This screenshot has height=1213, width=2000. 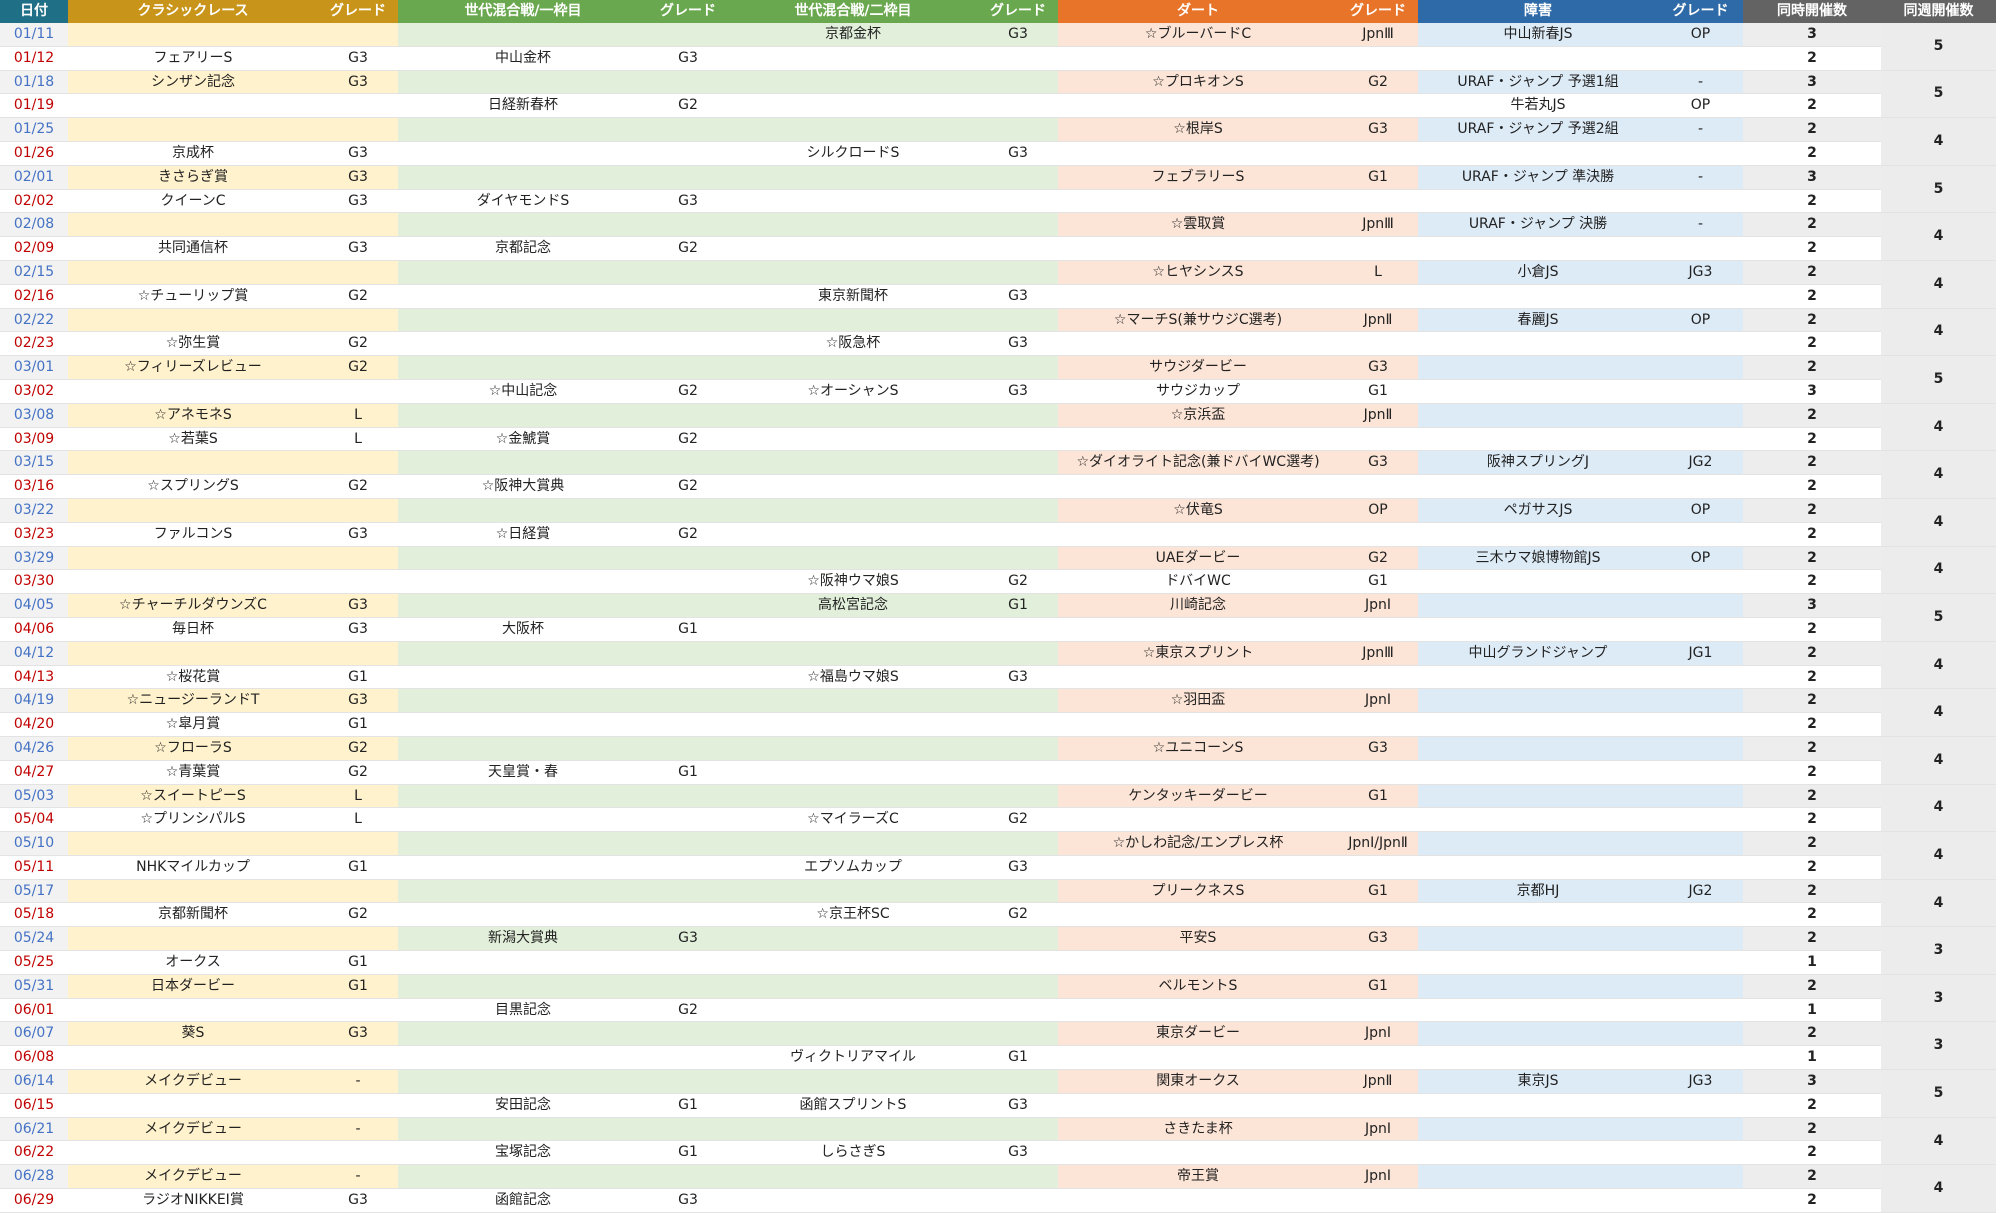 What do you see at coordinates (1018, 1058) in the screenshot?
I see `cell-mix2-grade: G1` at bounding box center [1018, 1058].